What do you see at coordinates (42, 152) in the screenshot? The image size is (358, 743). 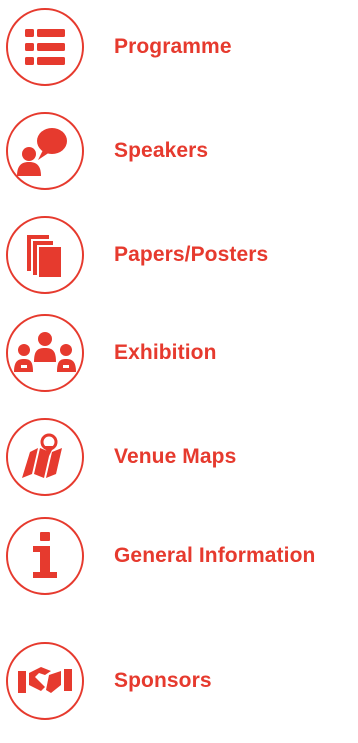 I see `speech-bubble-person-icon` at bounding box center [42, 152].